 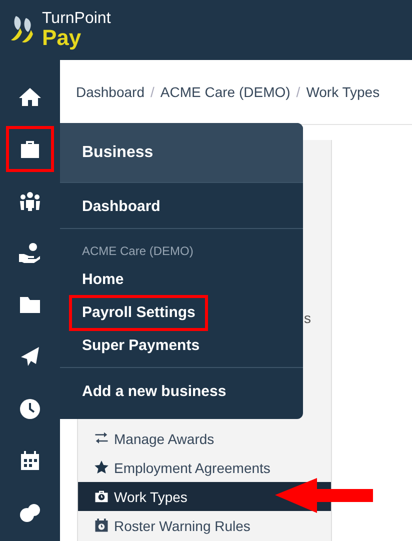 What do you see at coordinates (164, 438) in the screenshot?
I see `nav-item-label: Manage Awards` at bounding box center [164, 438].